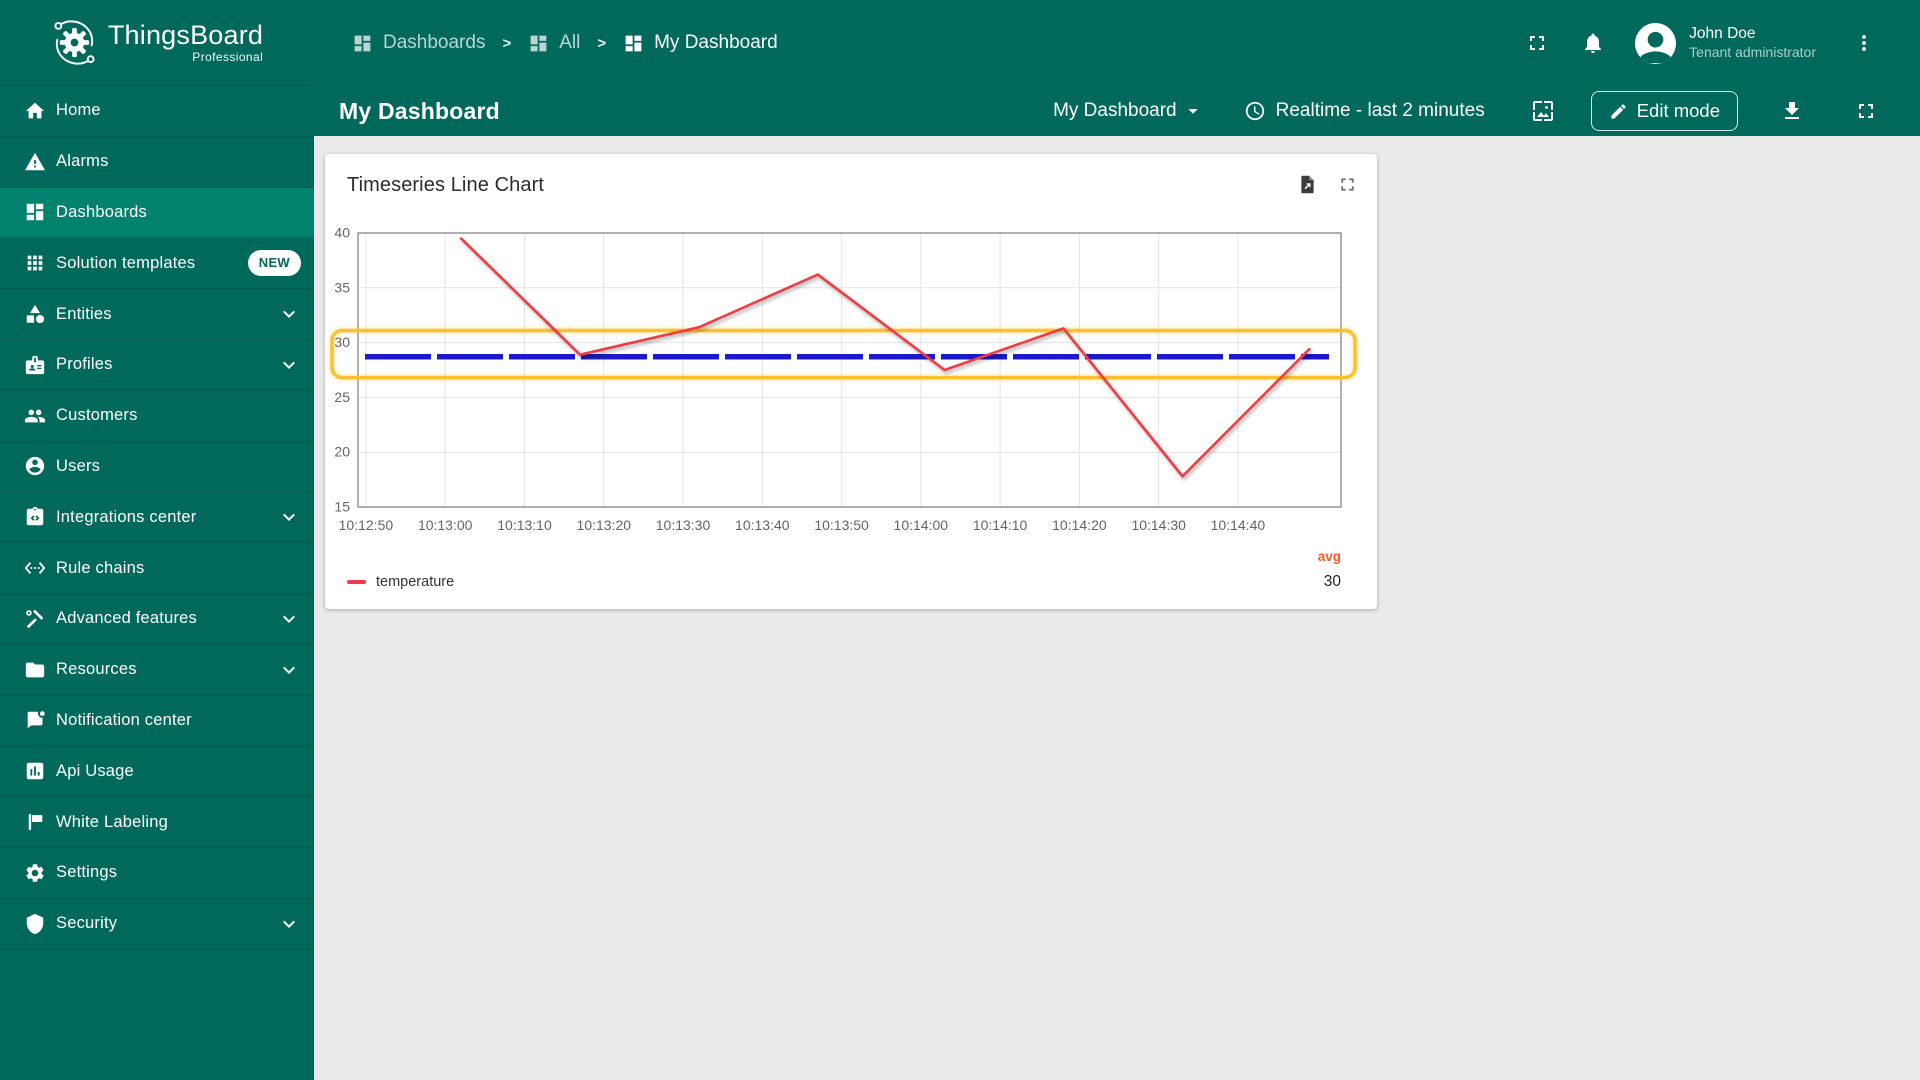 The width and height of the screenshot is (1920, 1080). I want to click on edit-mode-label: Edit mode, so click(1678, 110).